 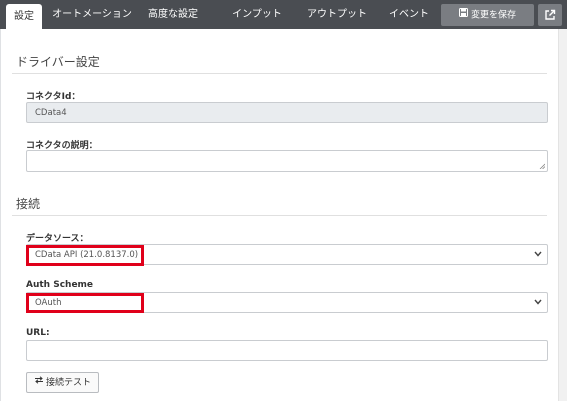 I want to click on swap-arrows-icon, so click(x=39, y=382).